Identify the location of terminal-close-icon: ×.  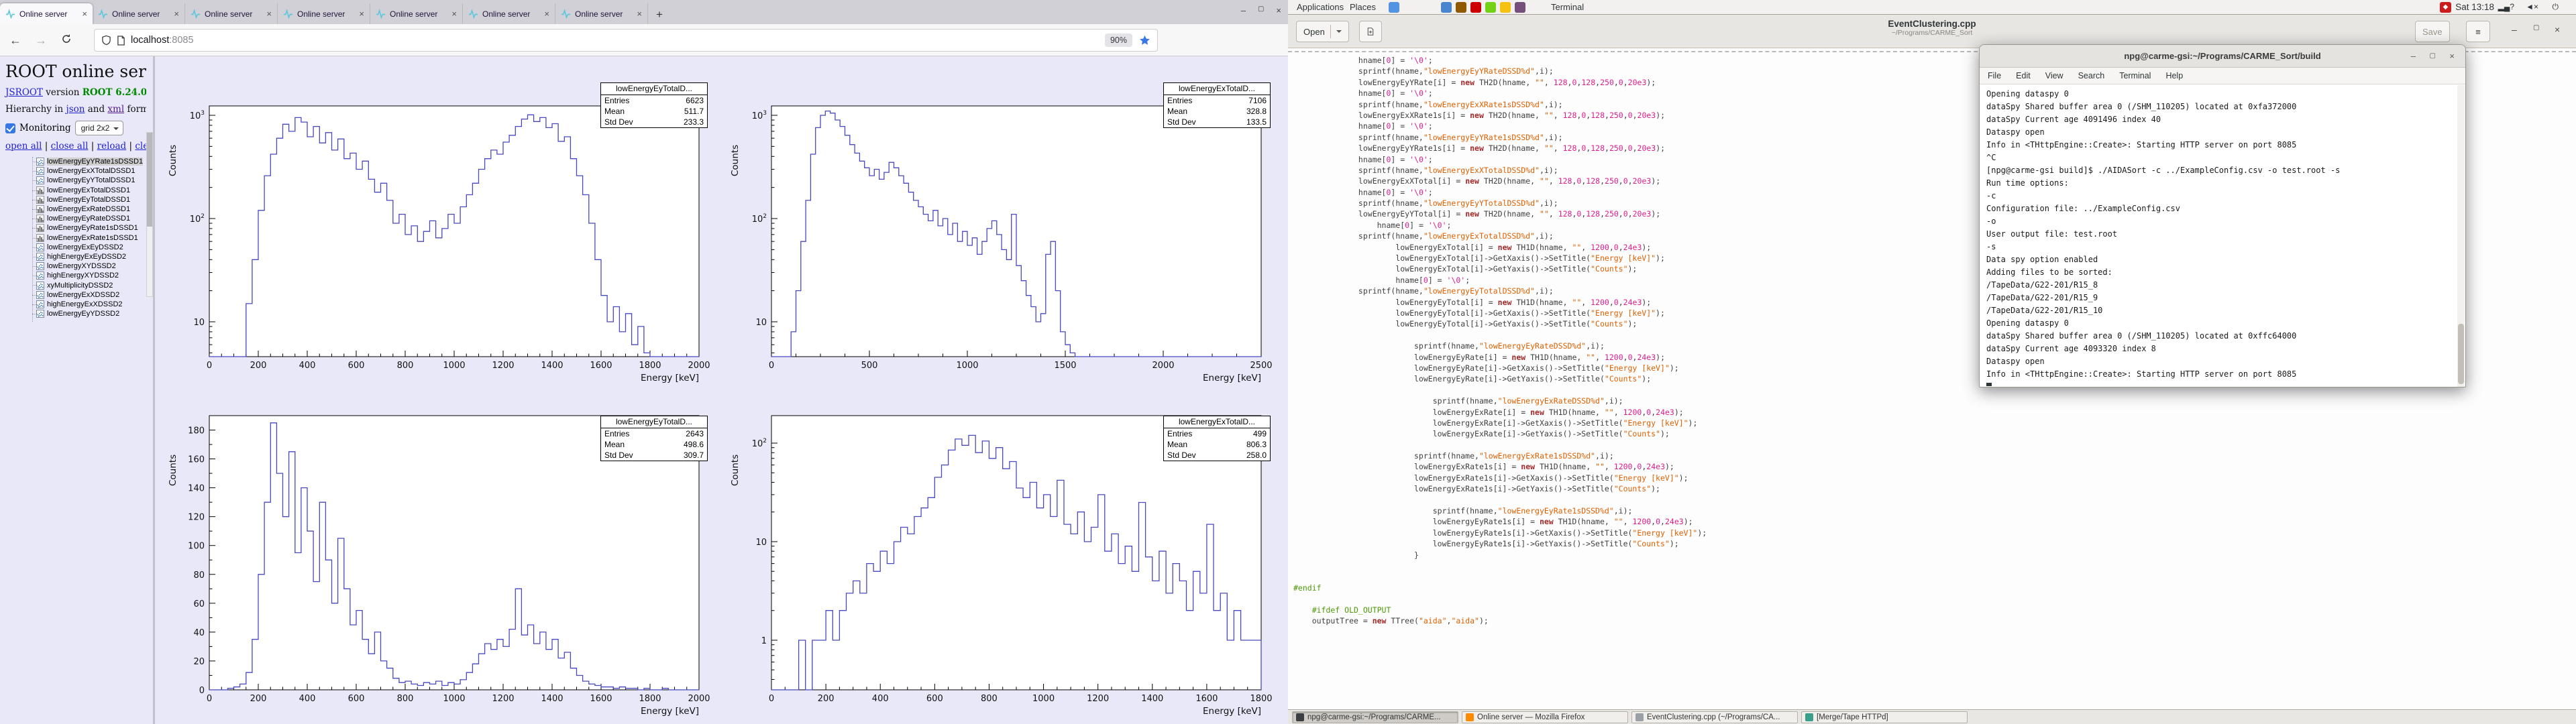
(2452, 56).